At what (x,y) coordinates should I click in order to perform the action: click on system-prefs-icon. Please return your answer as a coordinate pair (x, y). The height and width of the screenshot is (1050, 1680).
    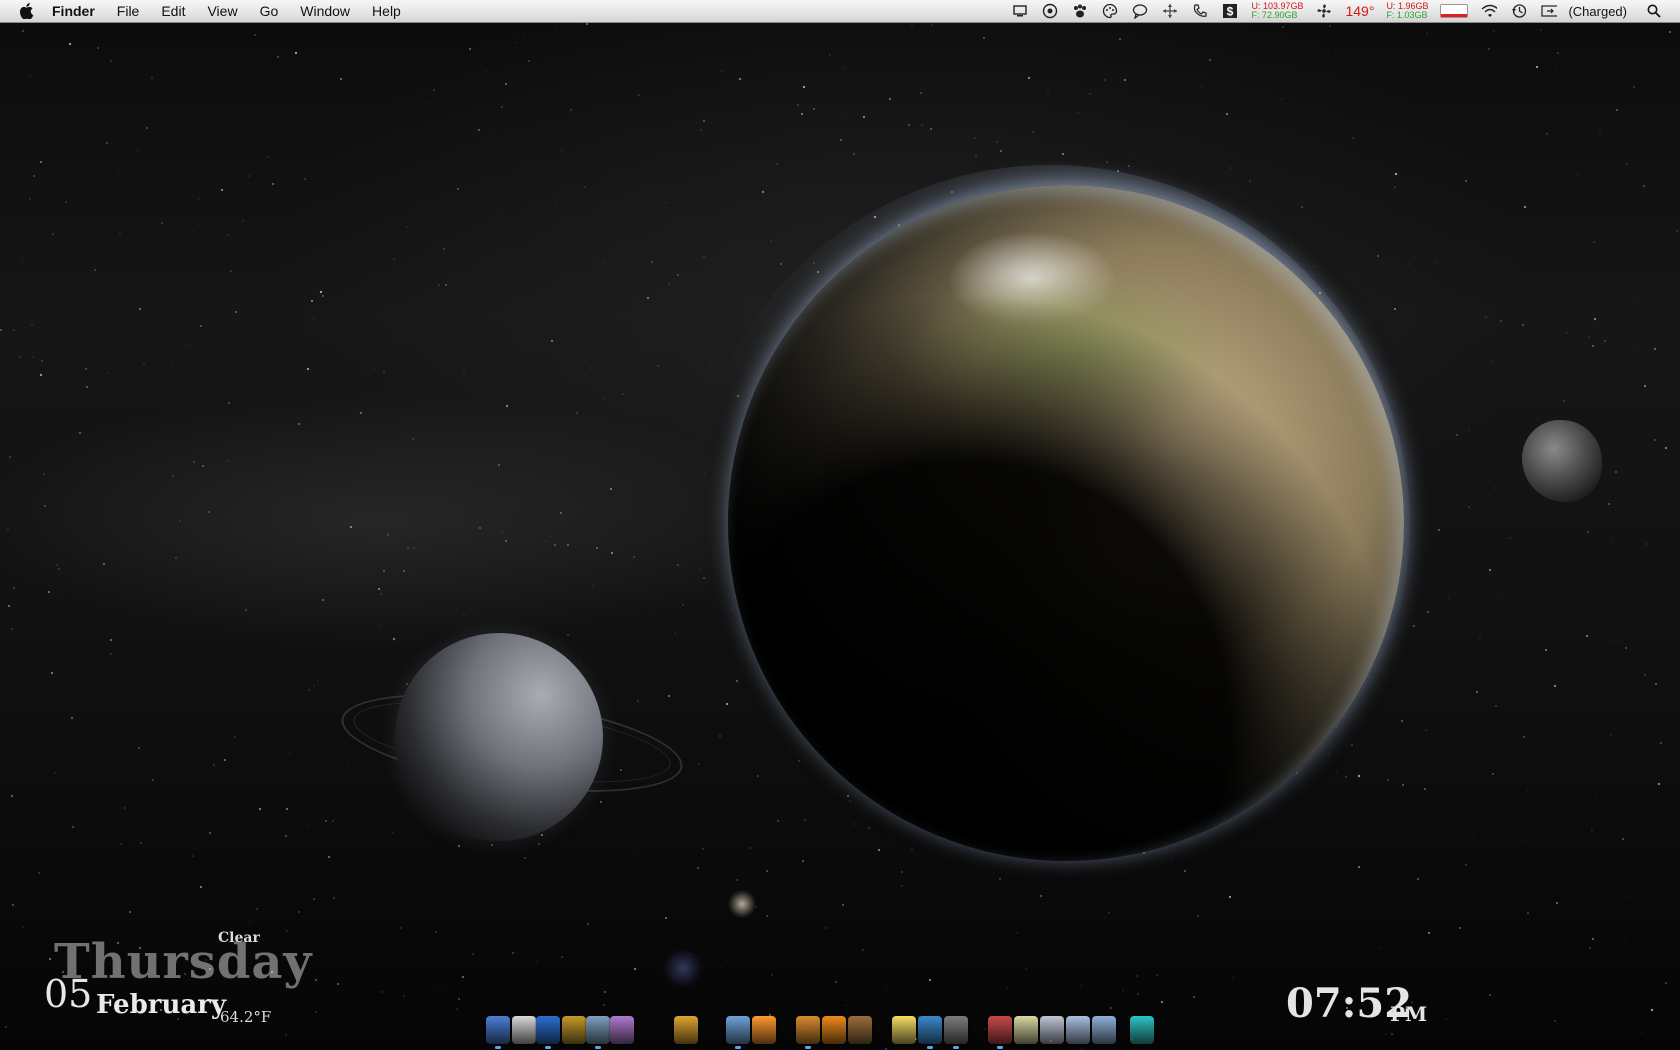
    Looking at the image, I should click on (598, 1032).